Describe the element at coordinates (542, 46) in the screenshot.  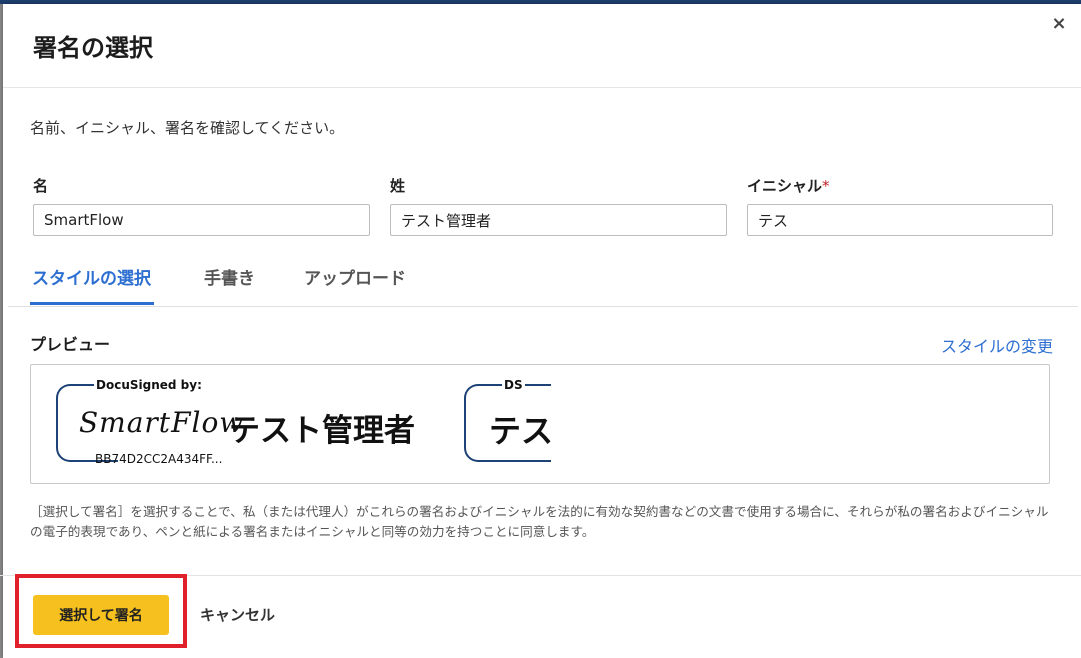
I see `dialog-header: 署名の選択 ×` at that location.